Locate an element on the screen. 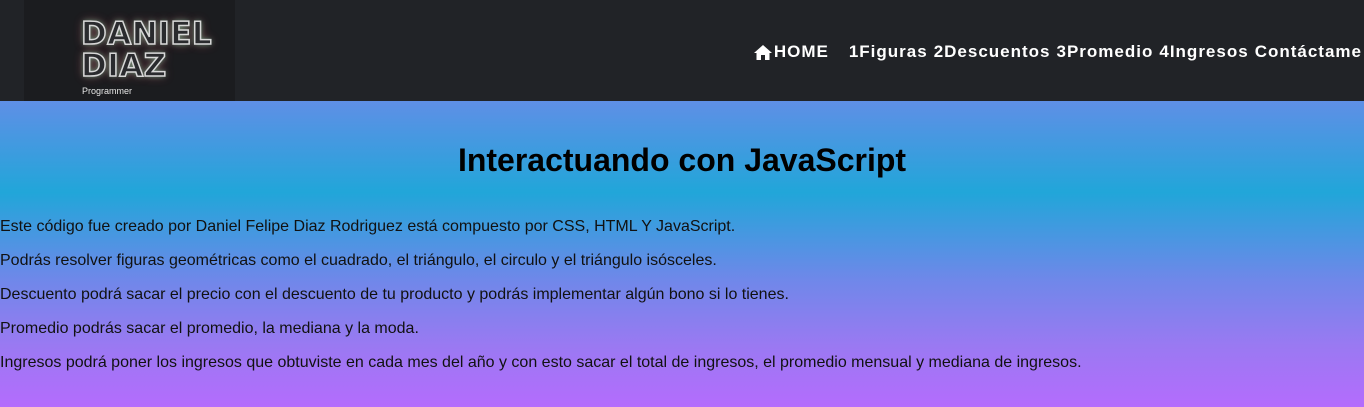 Image resolution: width=1364 pixels, height=407 pixels. nav-contacto-link: Contáctame is located at coordinates (1308, 52).